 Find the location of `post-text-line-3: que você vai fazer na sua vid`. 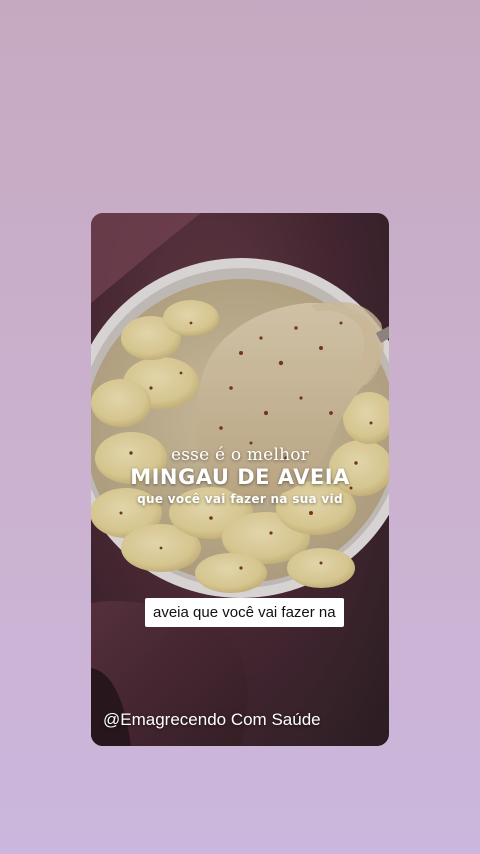

post-text-line-3: que você vai fazer na sua vid is located at coordinates (240, 499).